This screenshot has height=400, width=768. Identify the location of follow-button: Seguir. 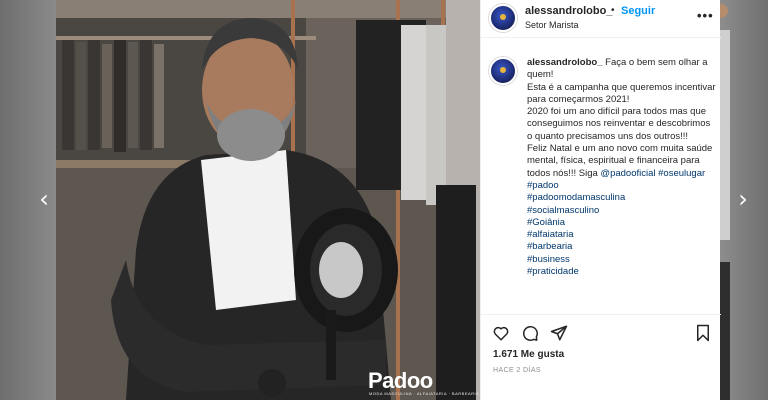
(638, 11).